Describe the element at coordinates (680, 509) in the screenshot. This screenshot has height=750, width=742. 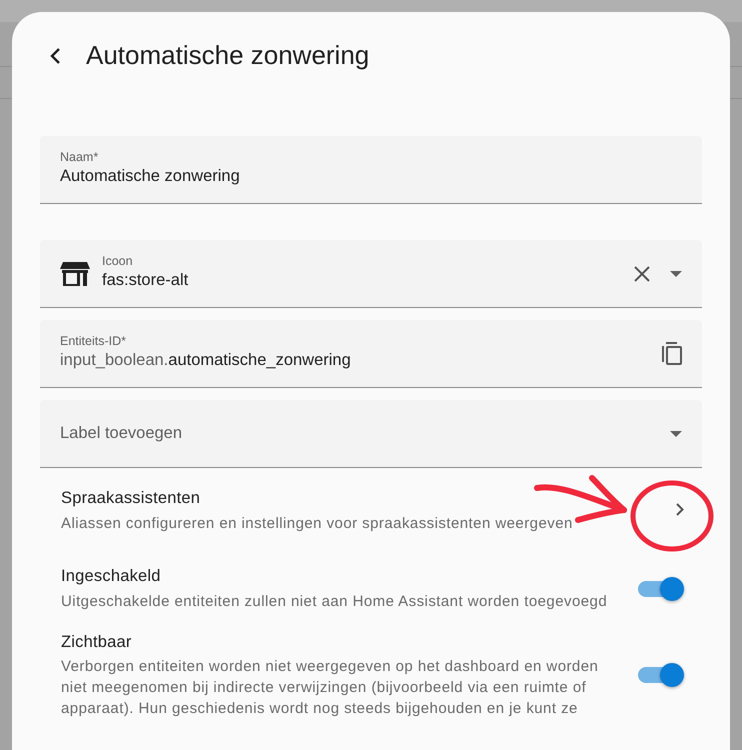
I see `chevron-right-icon` at that location.